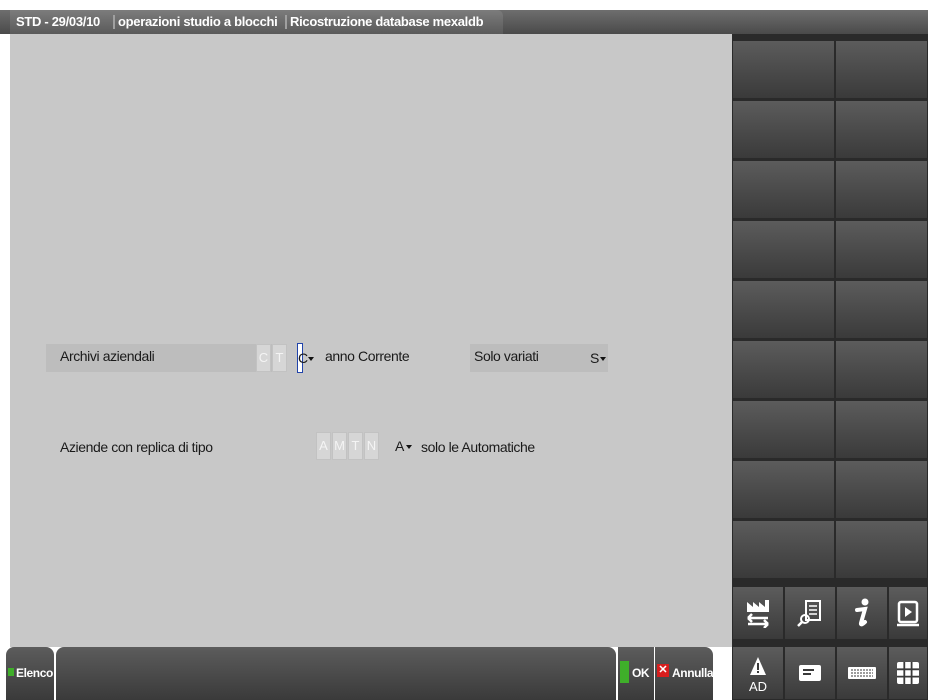 Image resolution: width=928 pixels, height=700 pixels. What do you see at coordinates (663, 670) in the screenshot?
I see `close-icon: ✕` at bounding box center [663, 670].